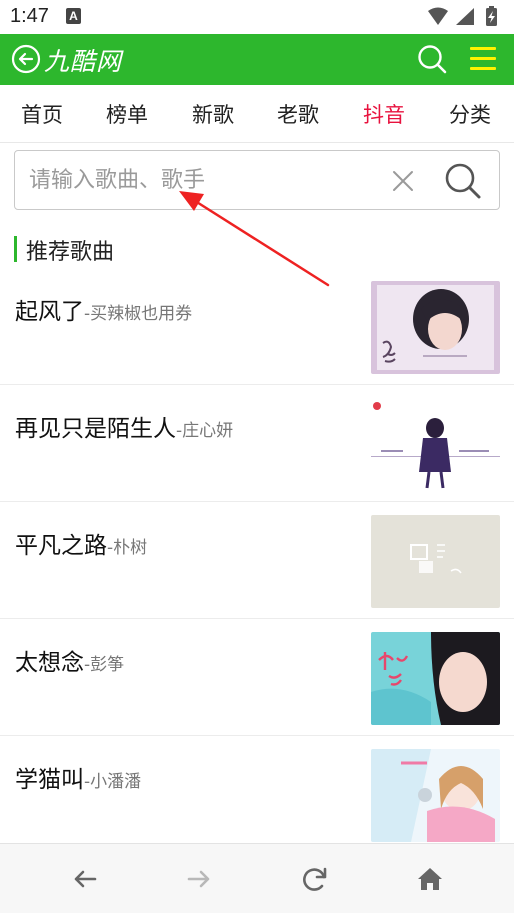  What do you see at coordinates (204, 180) in the screenshot?
I see `search-input` at bounding box center [204, 180].